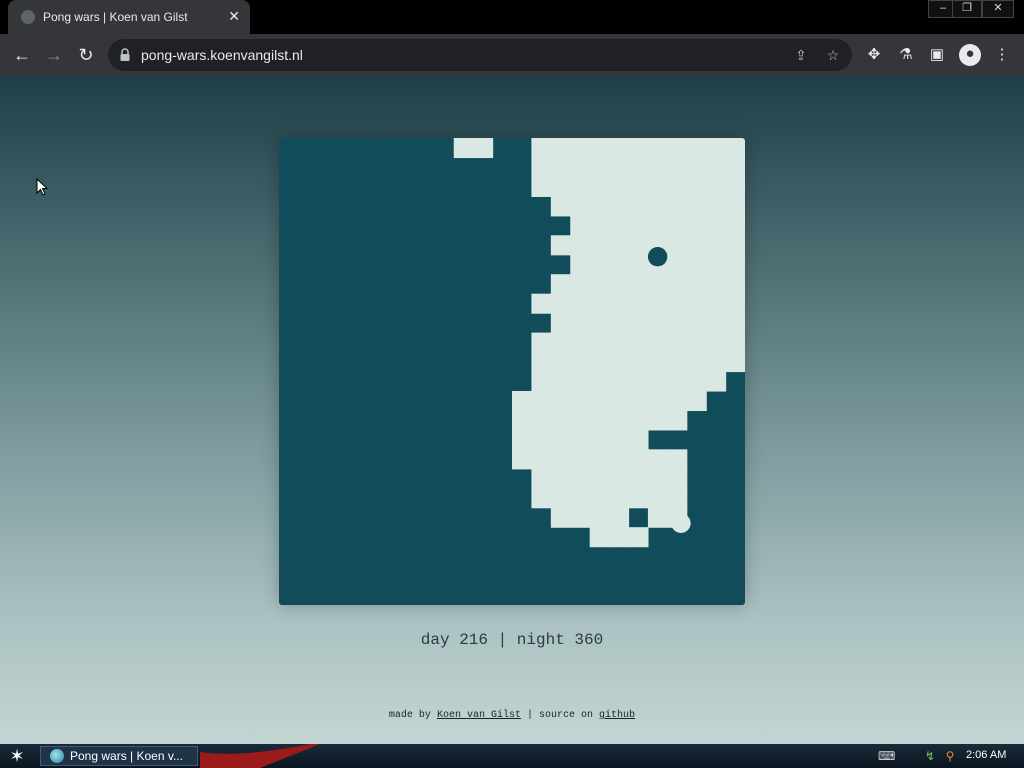 The image size is (1024, 768). What do you see at coordinates (512, 640) in the screenshot?
I see `score-text: day 216 | night 360` at bounding box center [512, 640].